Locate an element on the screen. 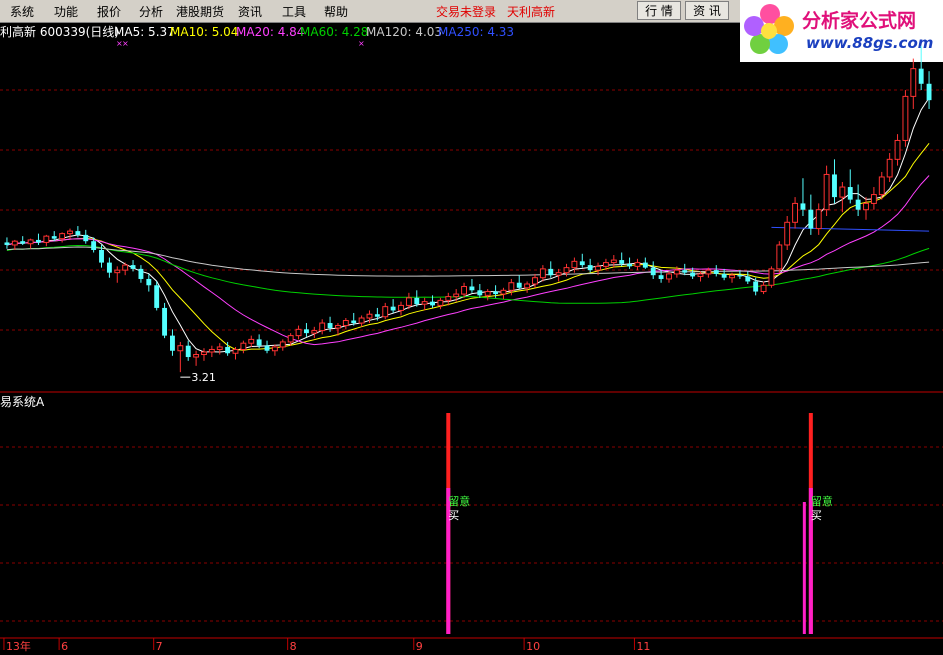 This screenshot has width=943, height=655. menu-item-function: 功能 is located at coordinates (66, 11).